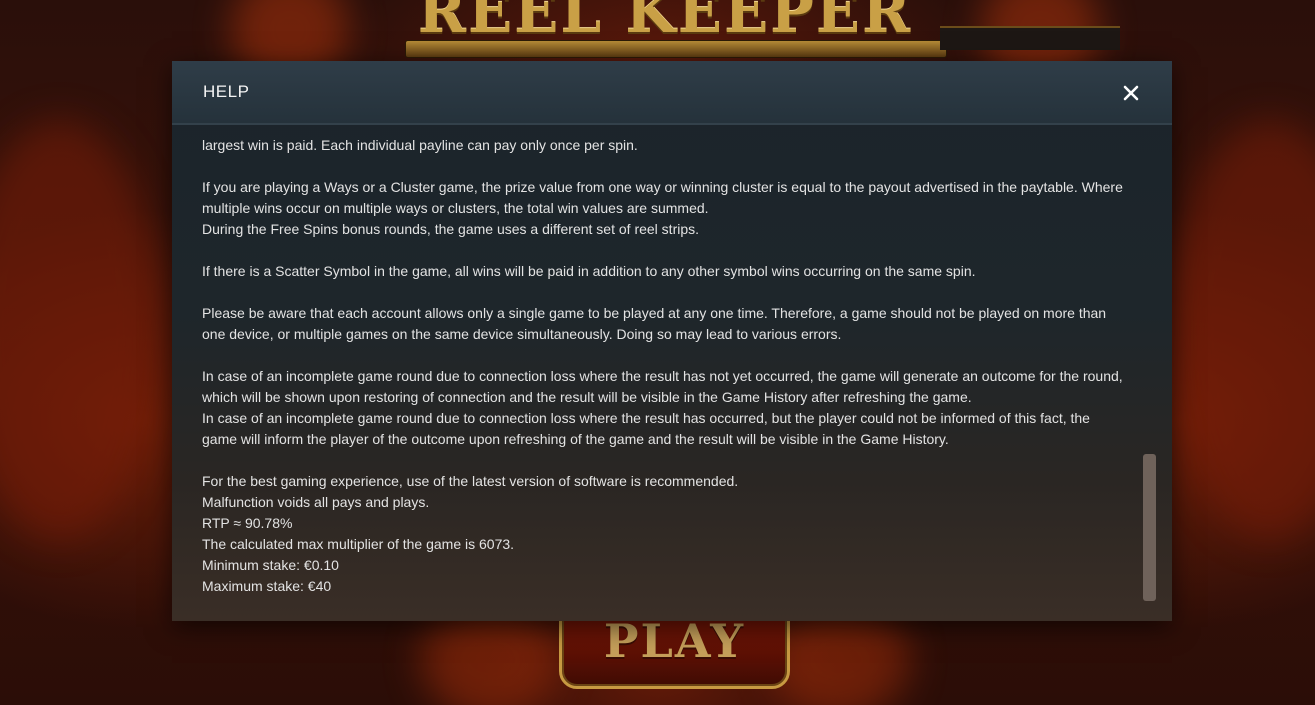  Describe the element at coordinates (672, 93) in the screenshot. I see `help-dialog-header: HELP` at that location.